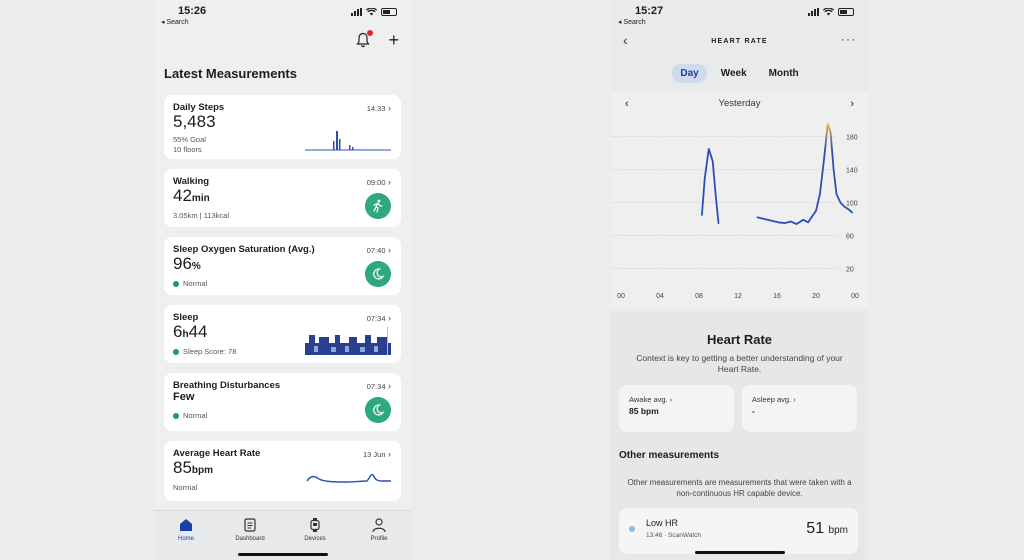 This screenshot has height=560, width=1024. Describe the element at coordinates (348, 141) in the screenshot. I see `steps-sparkline` at that location.